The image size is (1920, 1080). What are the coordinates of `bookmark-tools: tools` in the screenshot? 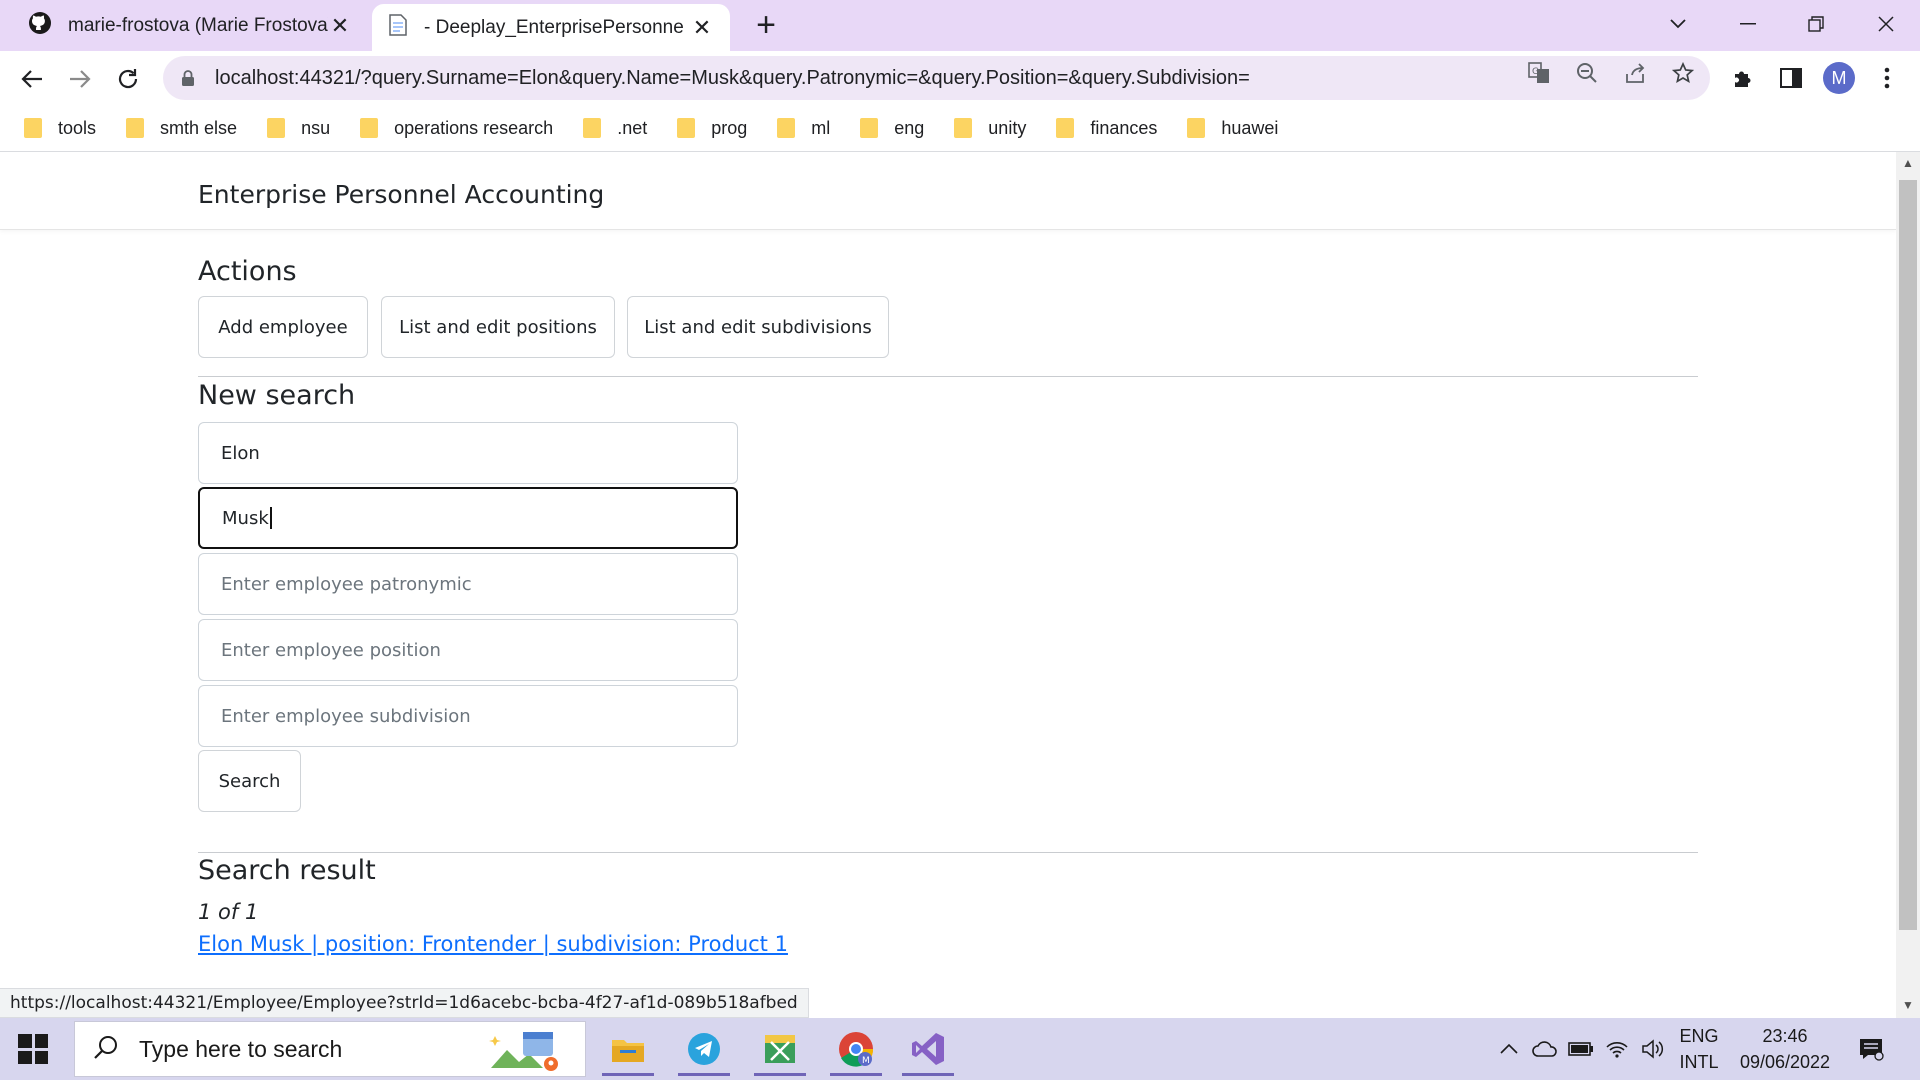 It's located at (60, 128).